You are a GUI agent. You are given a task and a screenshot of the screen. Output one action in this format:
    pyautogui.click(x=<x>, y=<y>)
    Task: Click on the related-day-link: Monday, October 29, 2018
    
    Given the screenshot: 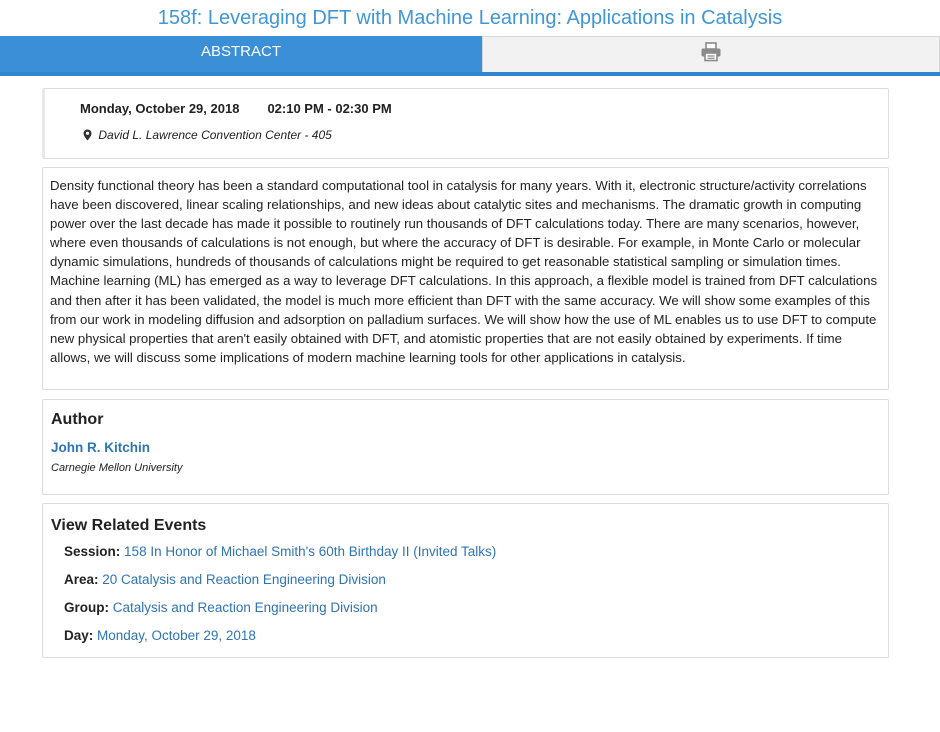 What is the action you would take?
    pyautogui.click(x=176, y=635)
    